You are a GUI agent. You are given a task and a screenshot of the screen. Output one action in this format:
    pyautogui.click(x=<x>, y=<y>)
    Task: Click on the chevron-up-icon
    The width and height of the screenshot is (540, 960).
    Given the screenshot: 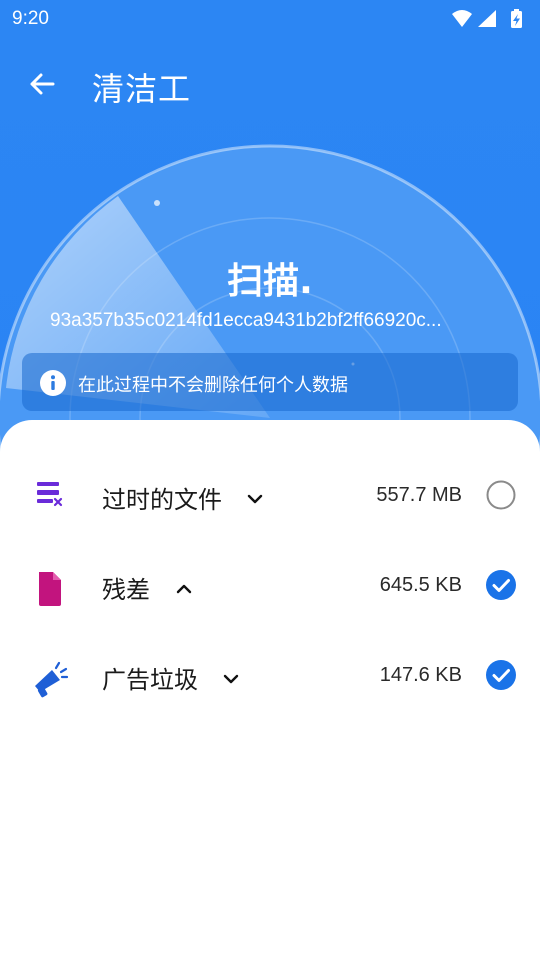 What is the action you would take?
    pyautogui.click(x=184, y=589)
    